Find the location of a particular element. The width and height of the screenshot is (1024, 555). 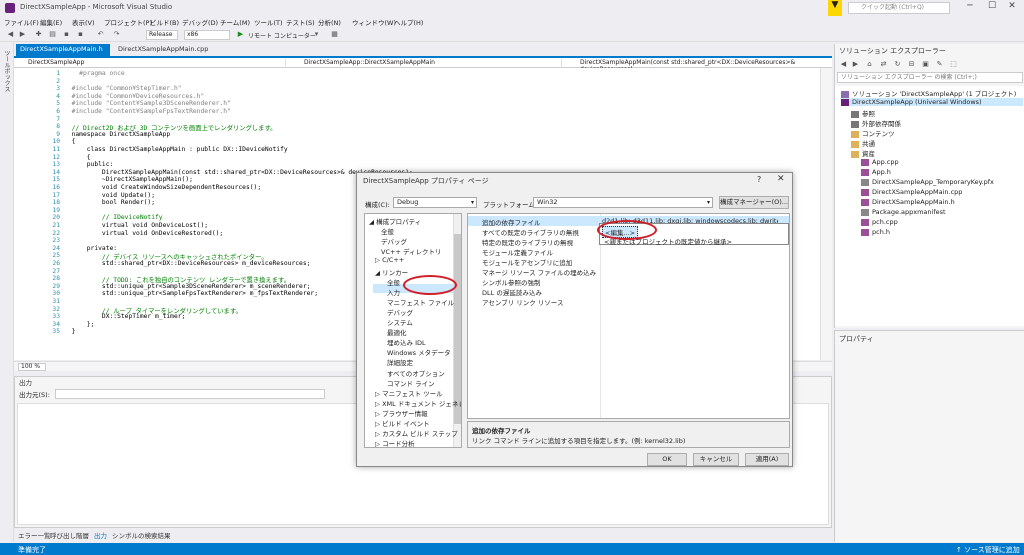

tab-call-hierarchy: 呼び出し階層 is located at coordinates (69, 535).